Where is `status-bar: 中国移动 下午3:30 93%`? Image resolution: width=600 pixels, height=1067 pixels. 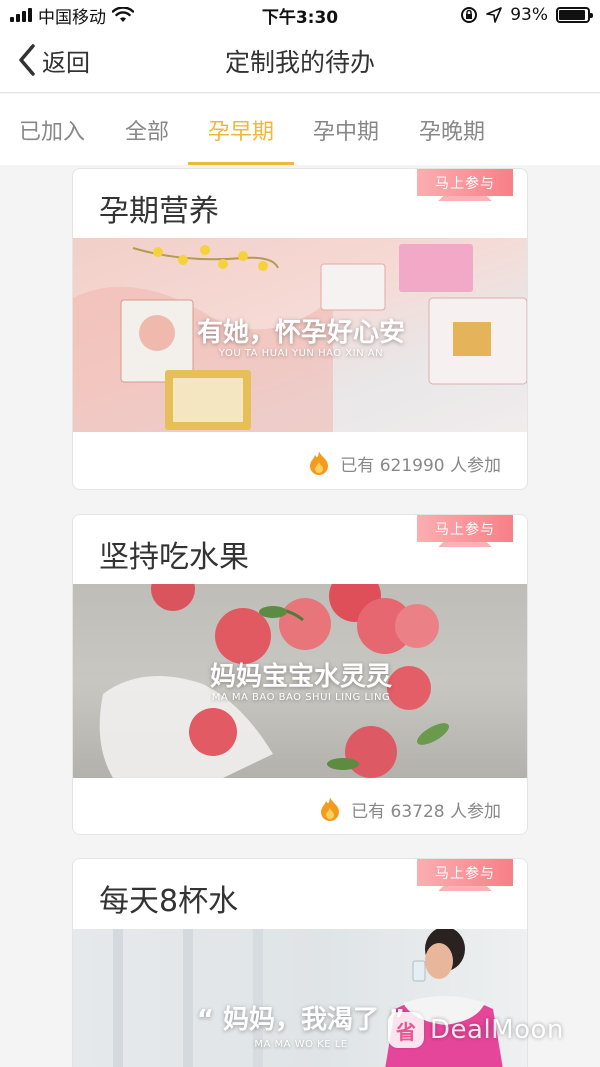 status-bar: 中国移动 下午3:30 93% is located at coordinates (300, 15).